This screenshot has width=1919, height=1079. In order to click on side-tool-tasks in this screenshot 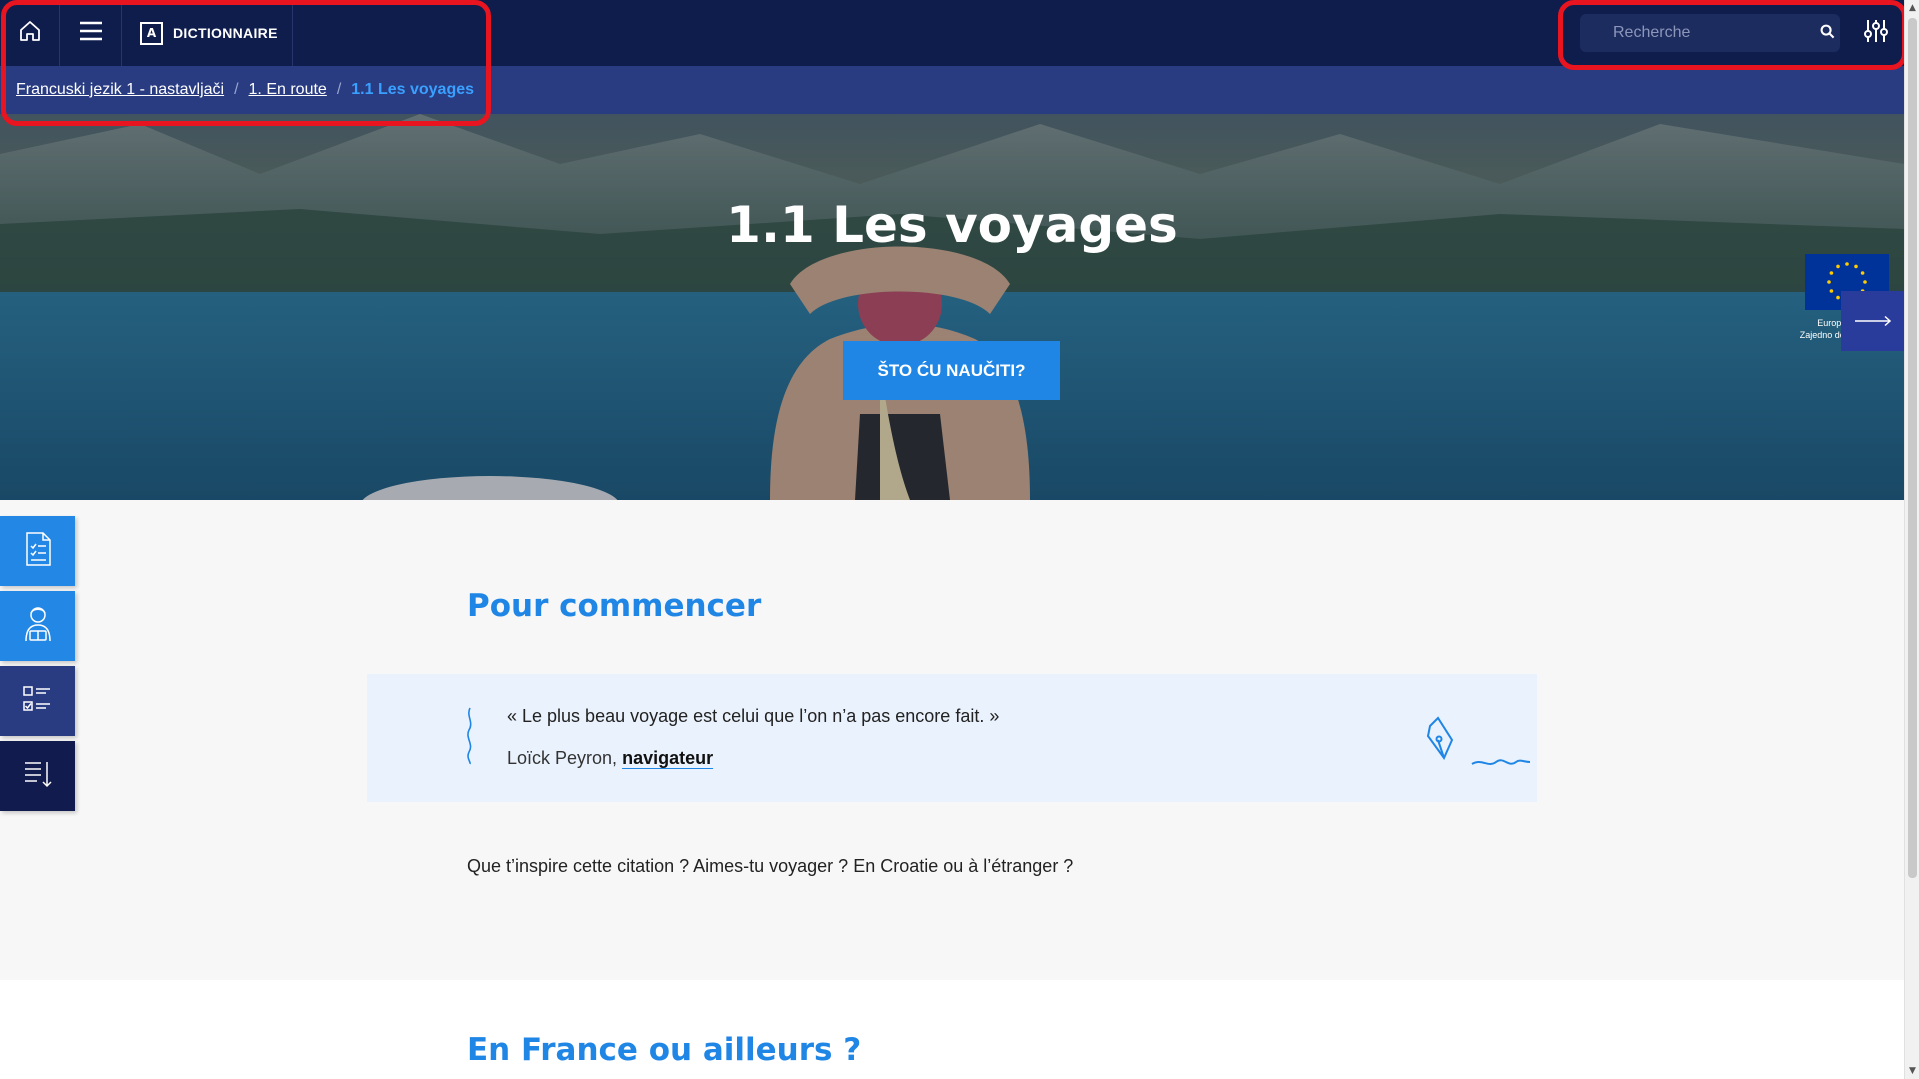, I will do `click(37, 701)`.